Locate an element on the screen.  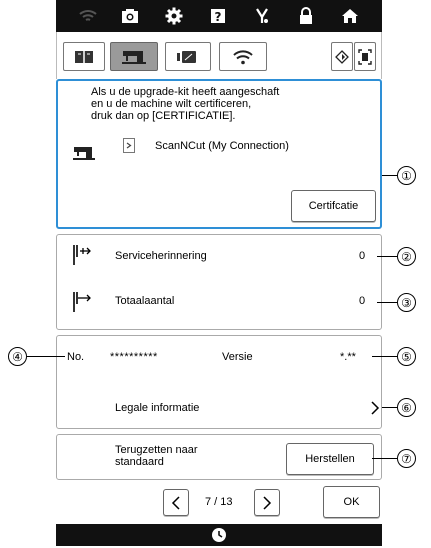
tab-screen is located at coordinates (188, 56).